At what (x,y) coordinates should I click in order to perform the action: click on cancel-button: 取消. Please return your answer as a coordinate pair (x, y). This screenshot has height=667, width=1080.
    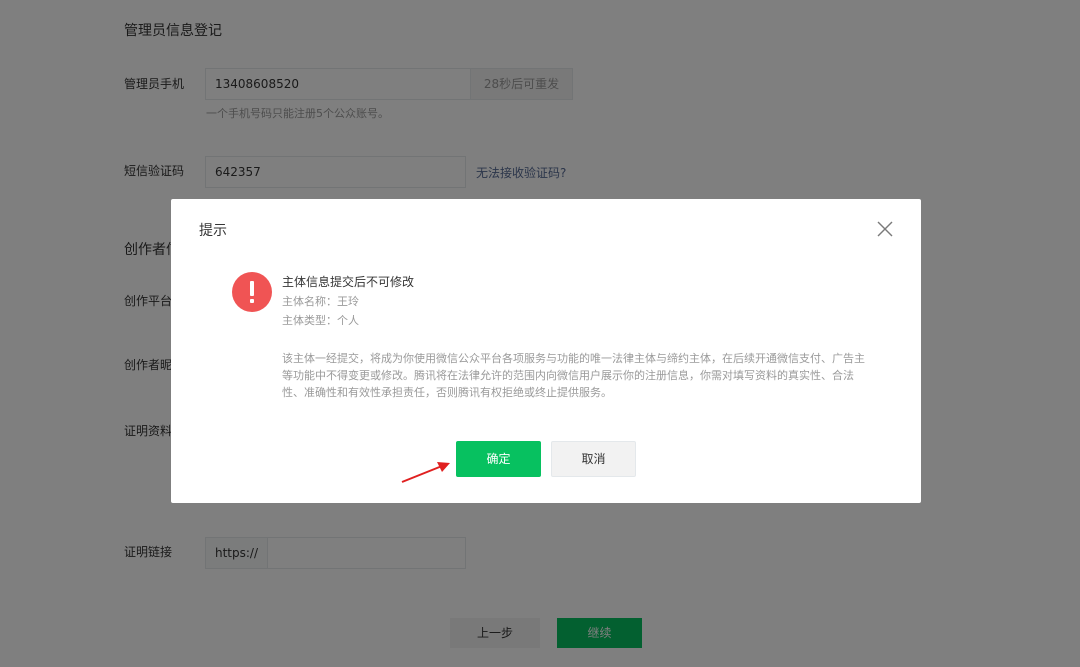
    Looking at the image, I should click on (593, 459).